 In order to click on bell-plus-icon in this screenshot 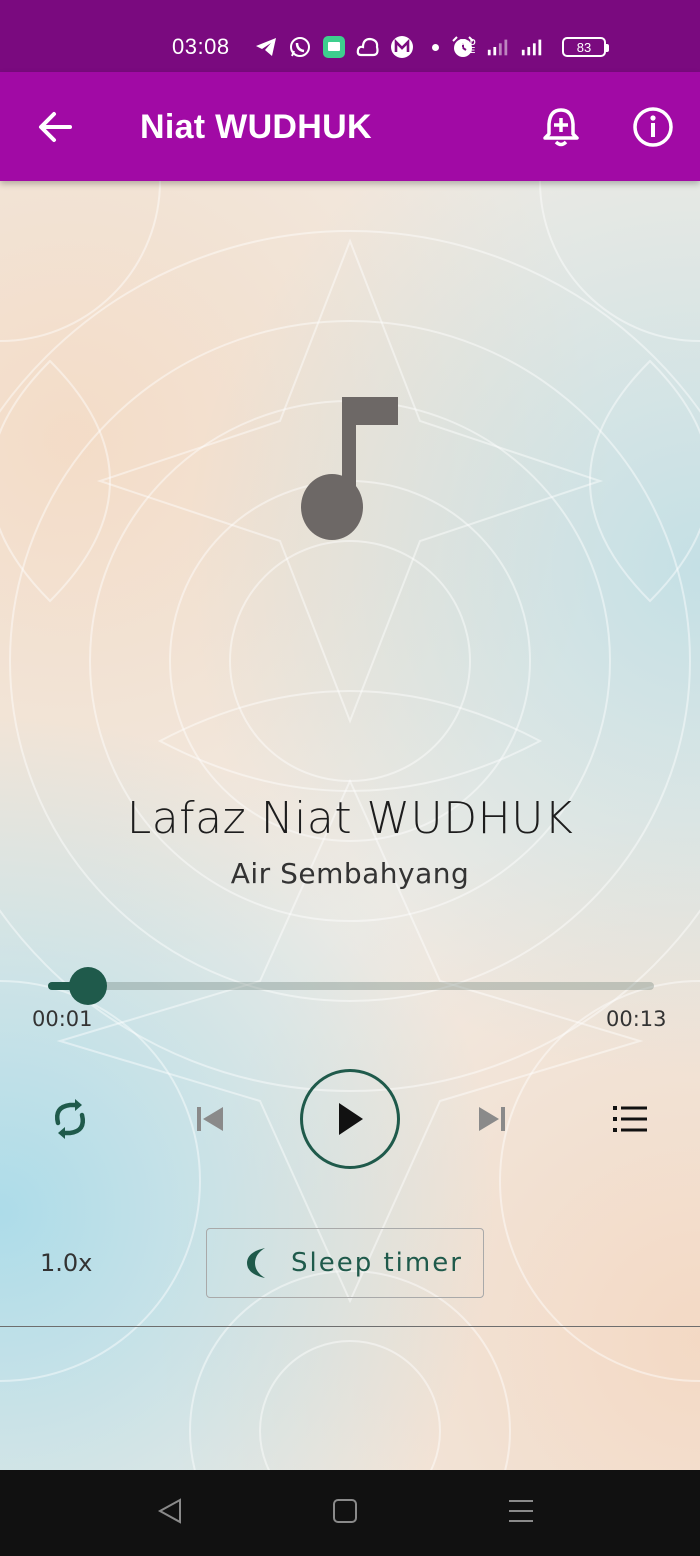, I will do `click(561, 127)`.